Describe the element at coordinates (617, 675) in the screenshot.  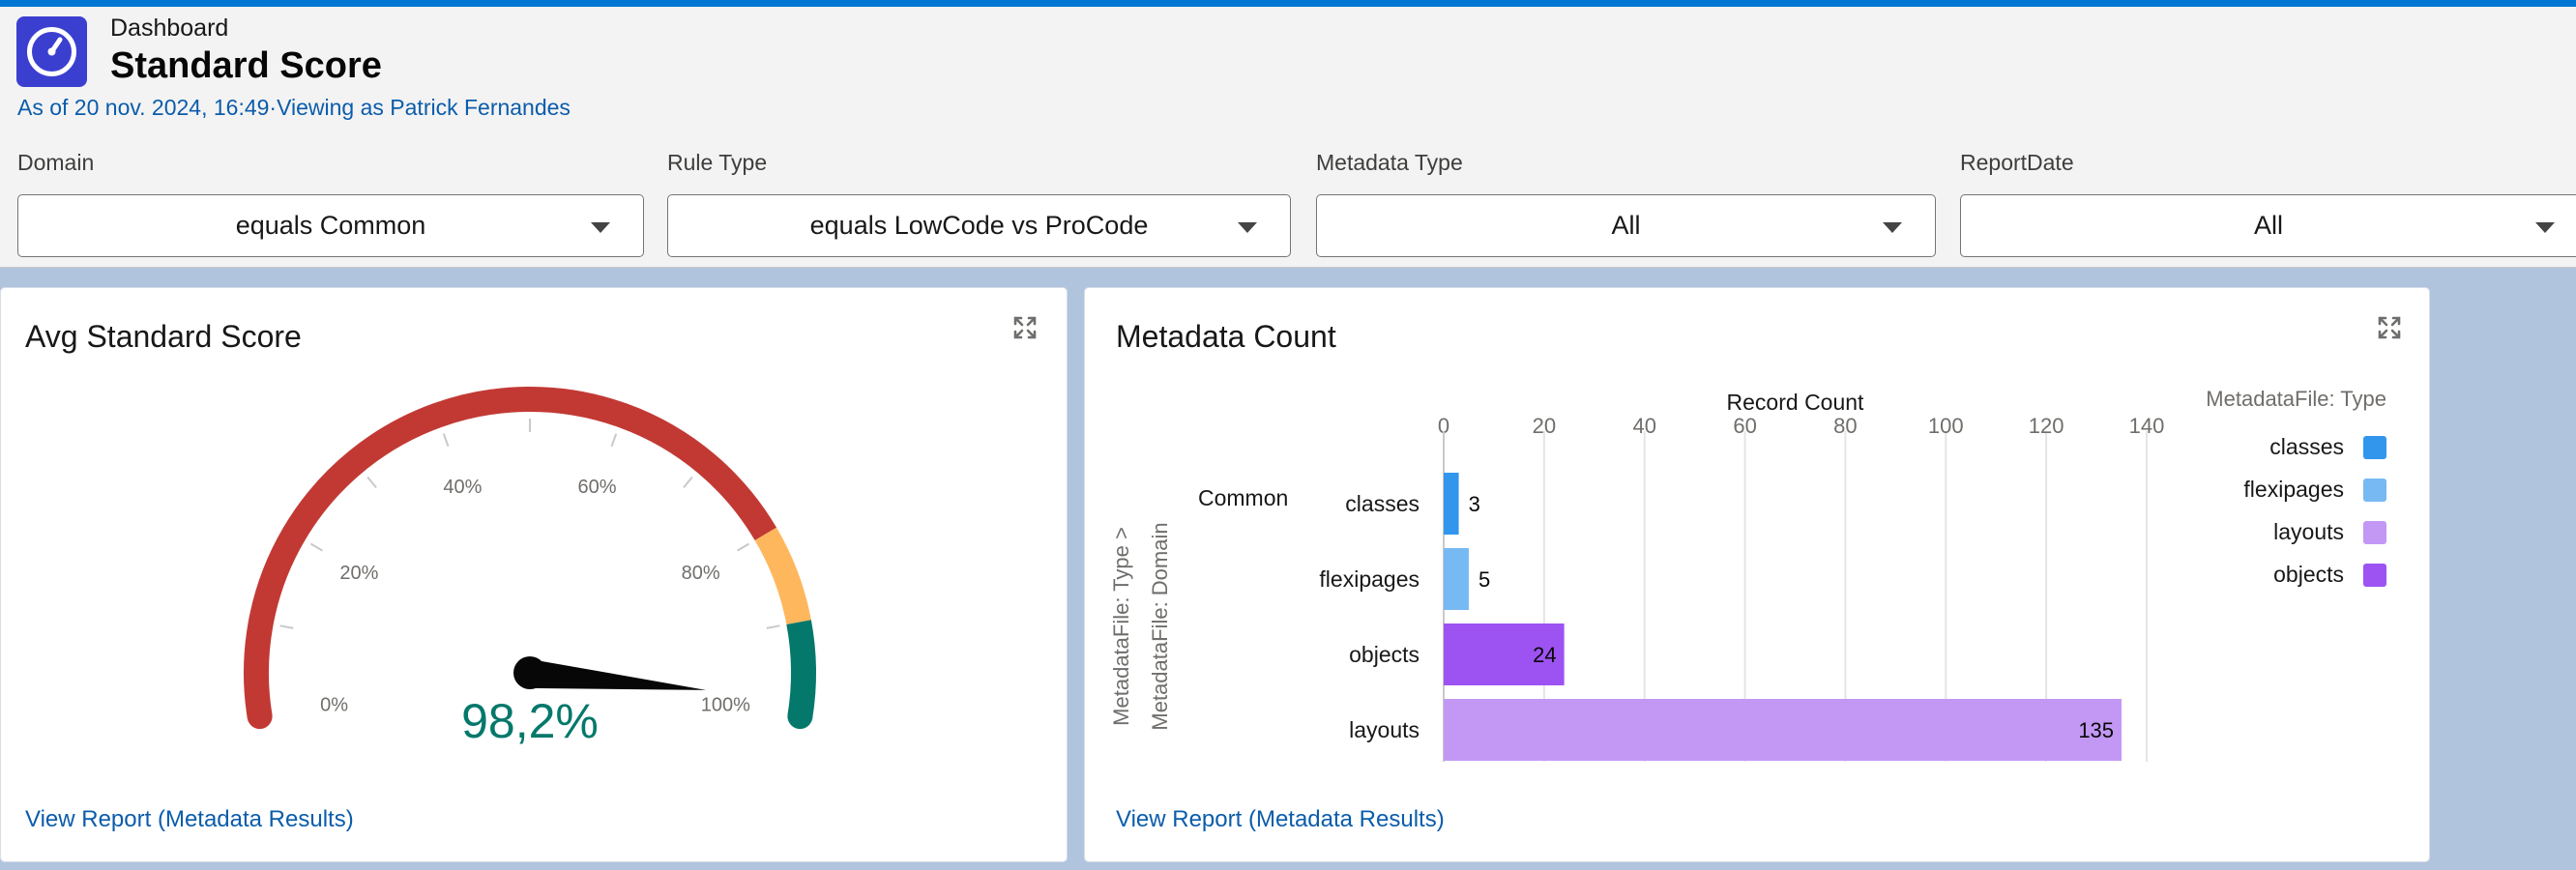
I see `gauge-needle` at that location.